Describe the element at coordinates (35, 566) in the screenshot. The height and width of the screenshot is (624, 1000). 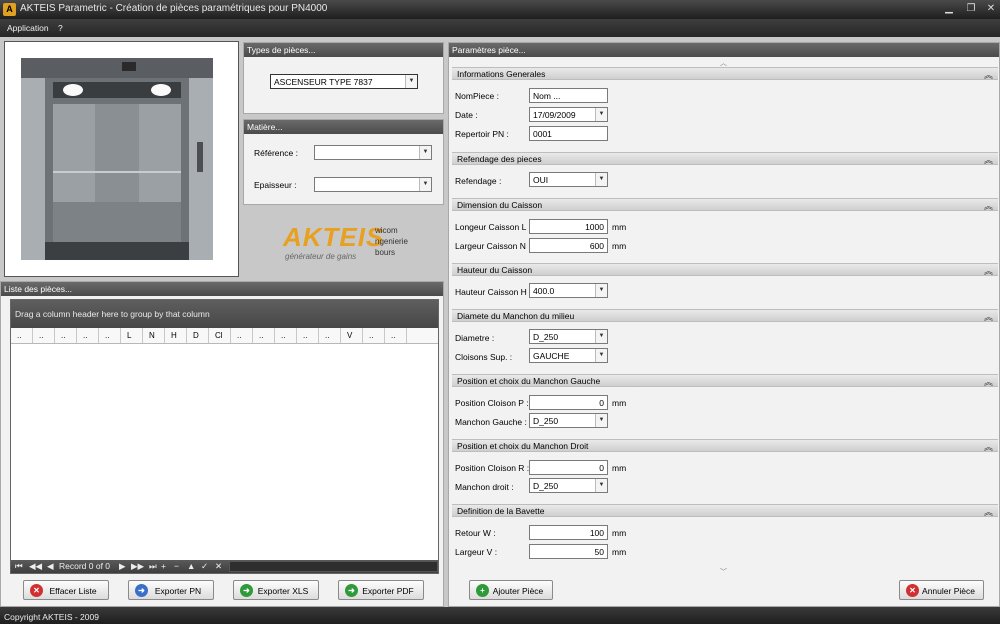
I see `prev-page-icon: ◀◀` at that location.